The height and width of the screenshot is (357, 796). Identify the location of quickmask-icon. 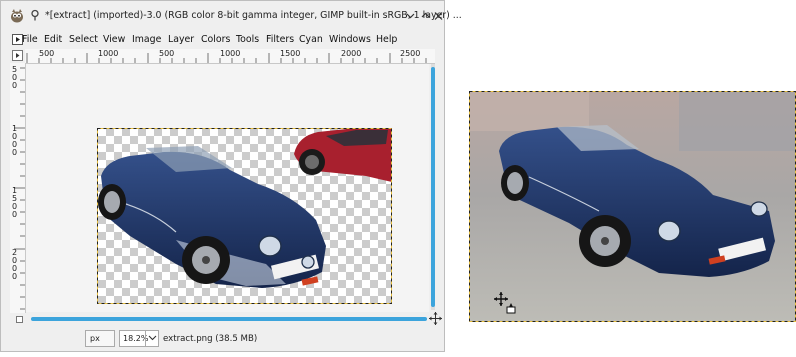
(19, 319).